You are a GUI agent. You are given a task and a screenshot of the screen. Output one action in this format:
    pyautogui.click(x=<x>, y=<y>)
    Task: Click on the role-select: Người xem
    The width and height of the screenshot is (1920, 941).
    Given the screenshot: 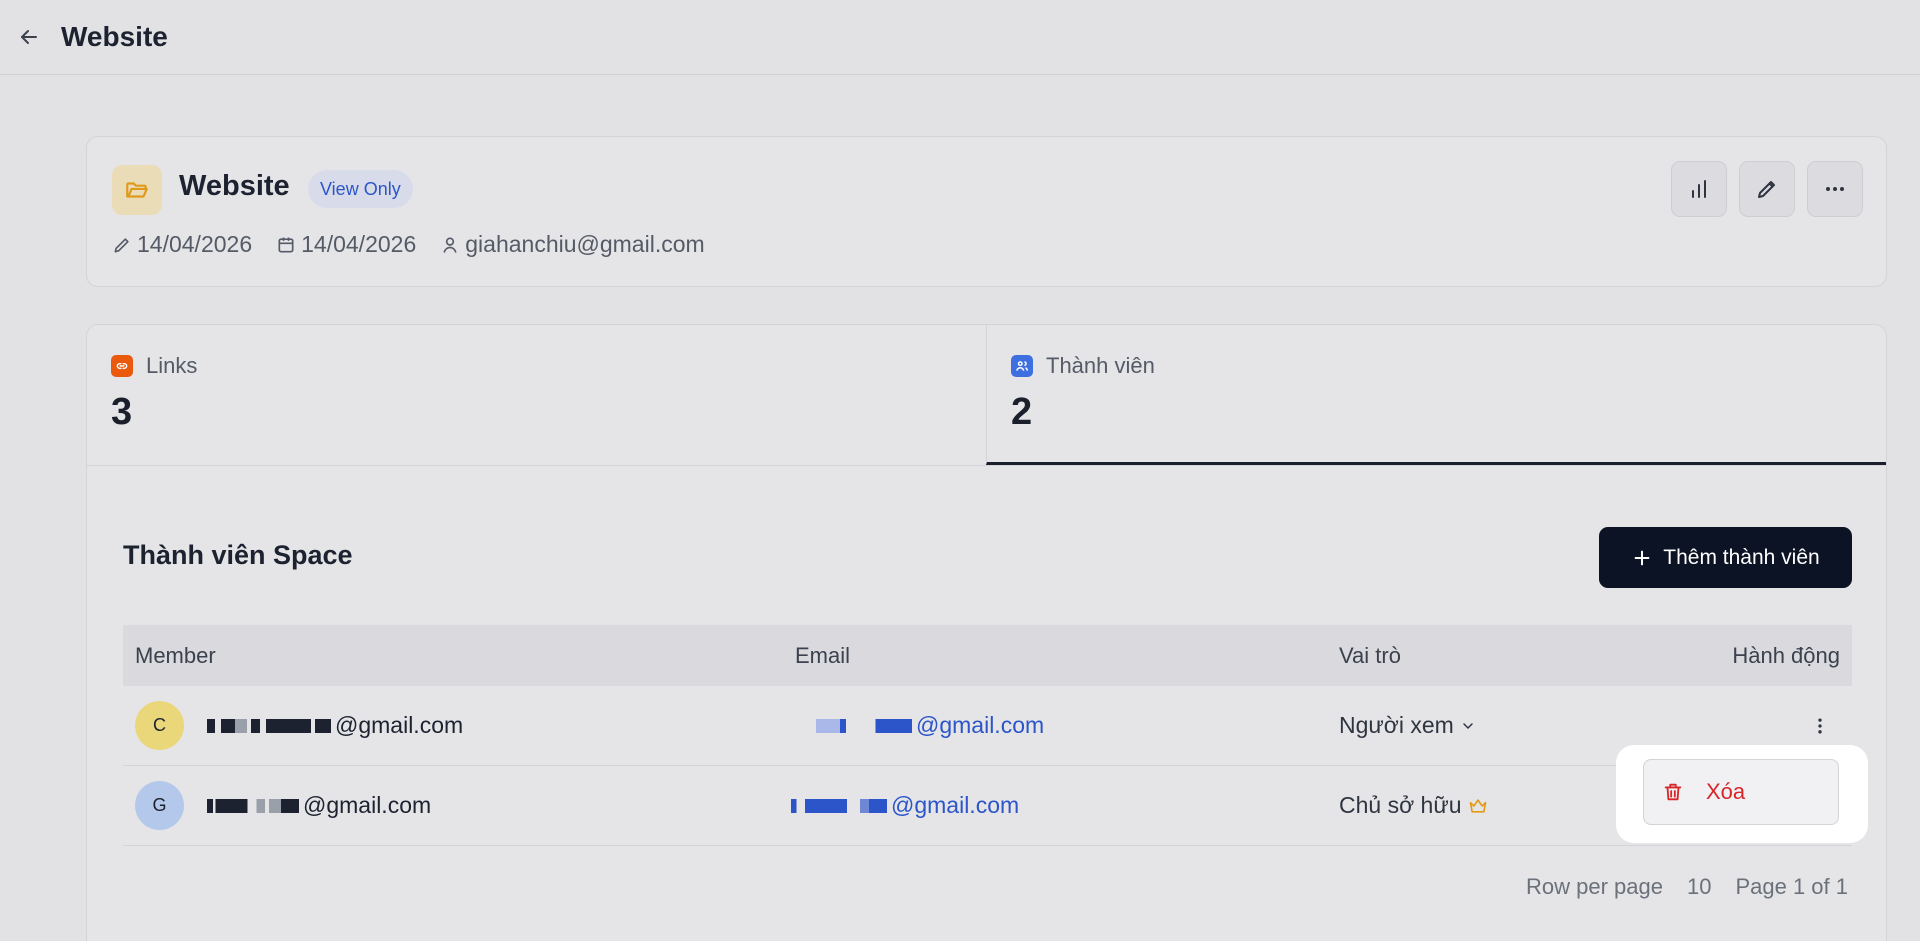 What is the action you would take?
    pyautogui.click(x=1407, y=725)
    